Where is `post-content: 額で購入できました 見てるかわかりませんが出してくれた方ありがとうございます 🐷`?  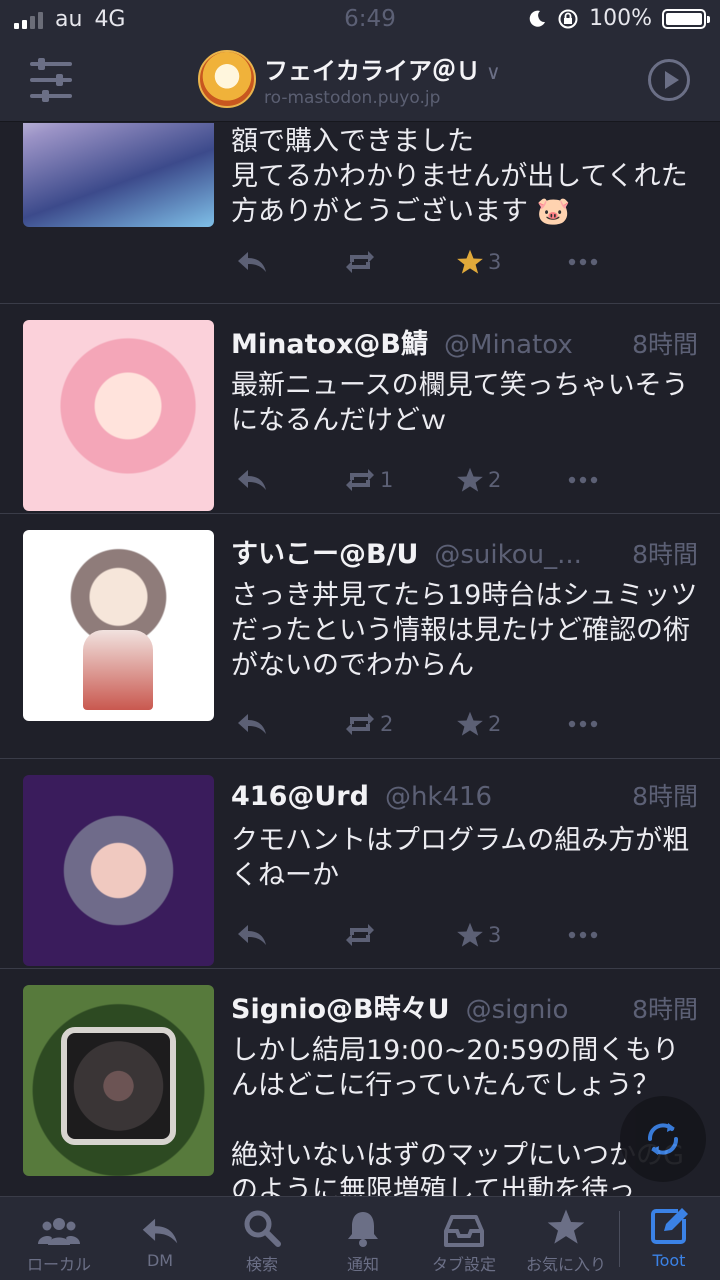
post-content: 額で購入できました 見てるかわかりませんが出してくれた方ありがとうございます 🐷 is located at coordinates (459, 176).